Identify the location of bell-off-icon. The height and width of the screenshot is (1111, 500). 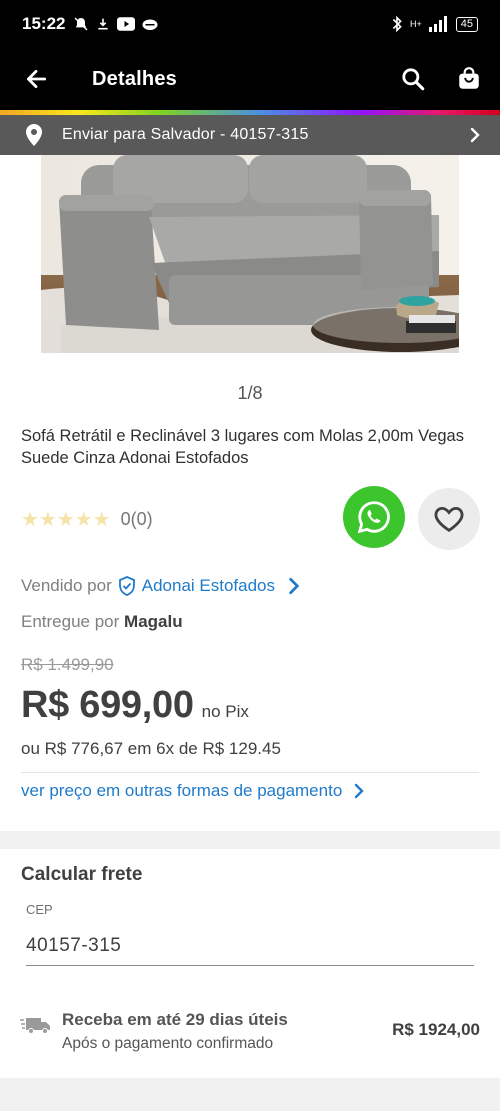
(81, 24).